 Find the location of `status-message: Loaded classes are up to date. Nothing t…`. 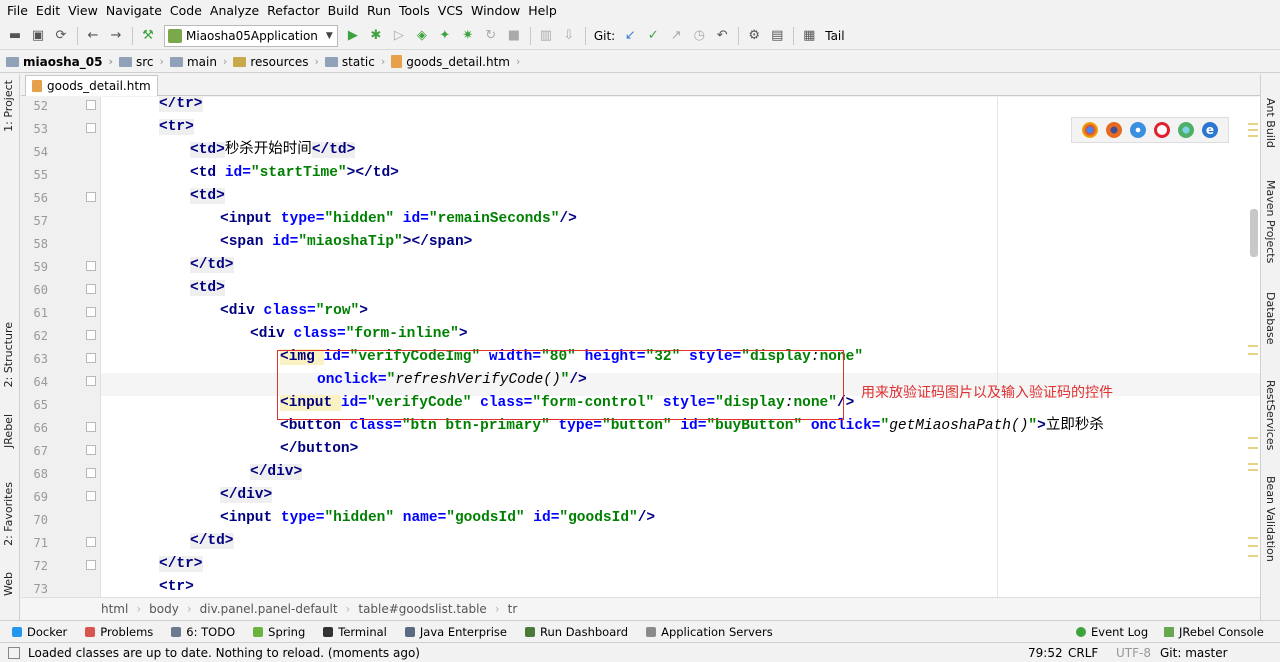

status-message: Loaded classes are up to date. Nothing t… is located at coordinates (224, 653).